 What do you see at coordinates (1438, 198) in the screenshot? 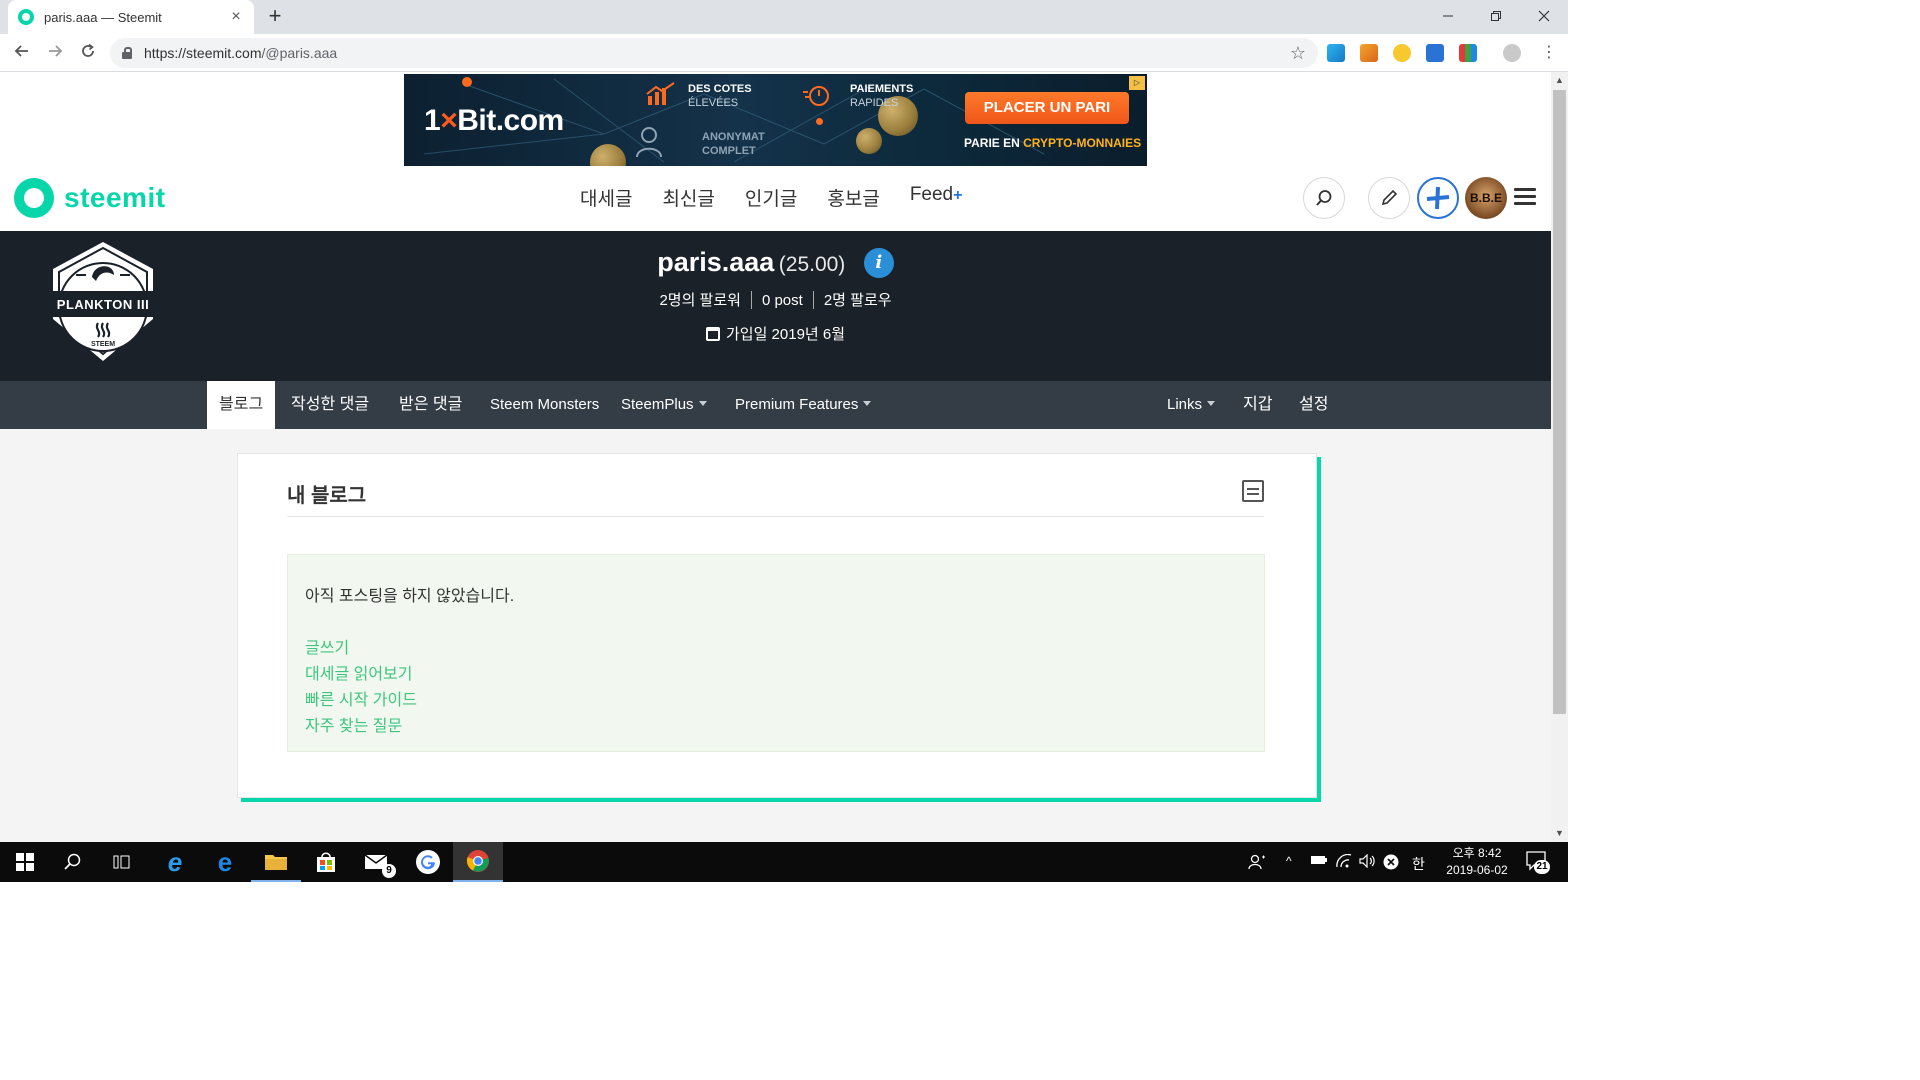
I see `steemplus-button` at bounding box center [1438, 198].